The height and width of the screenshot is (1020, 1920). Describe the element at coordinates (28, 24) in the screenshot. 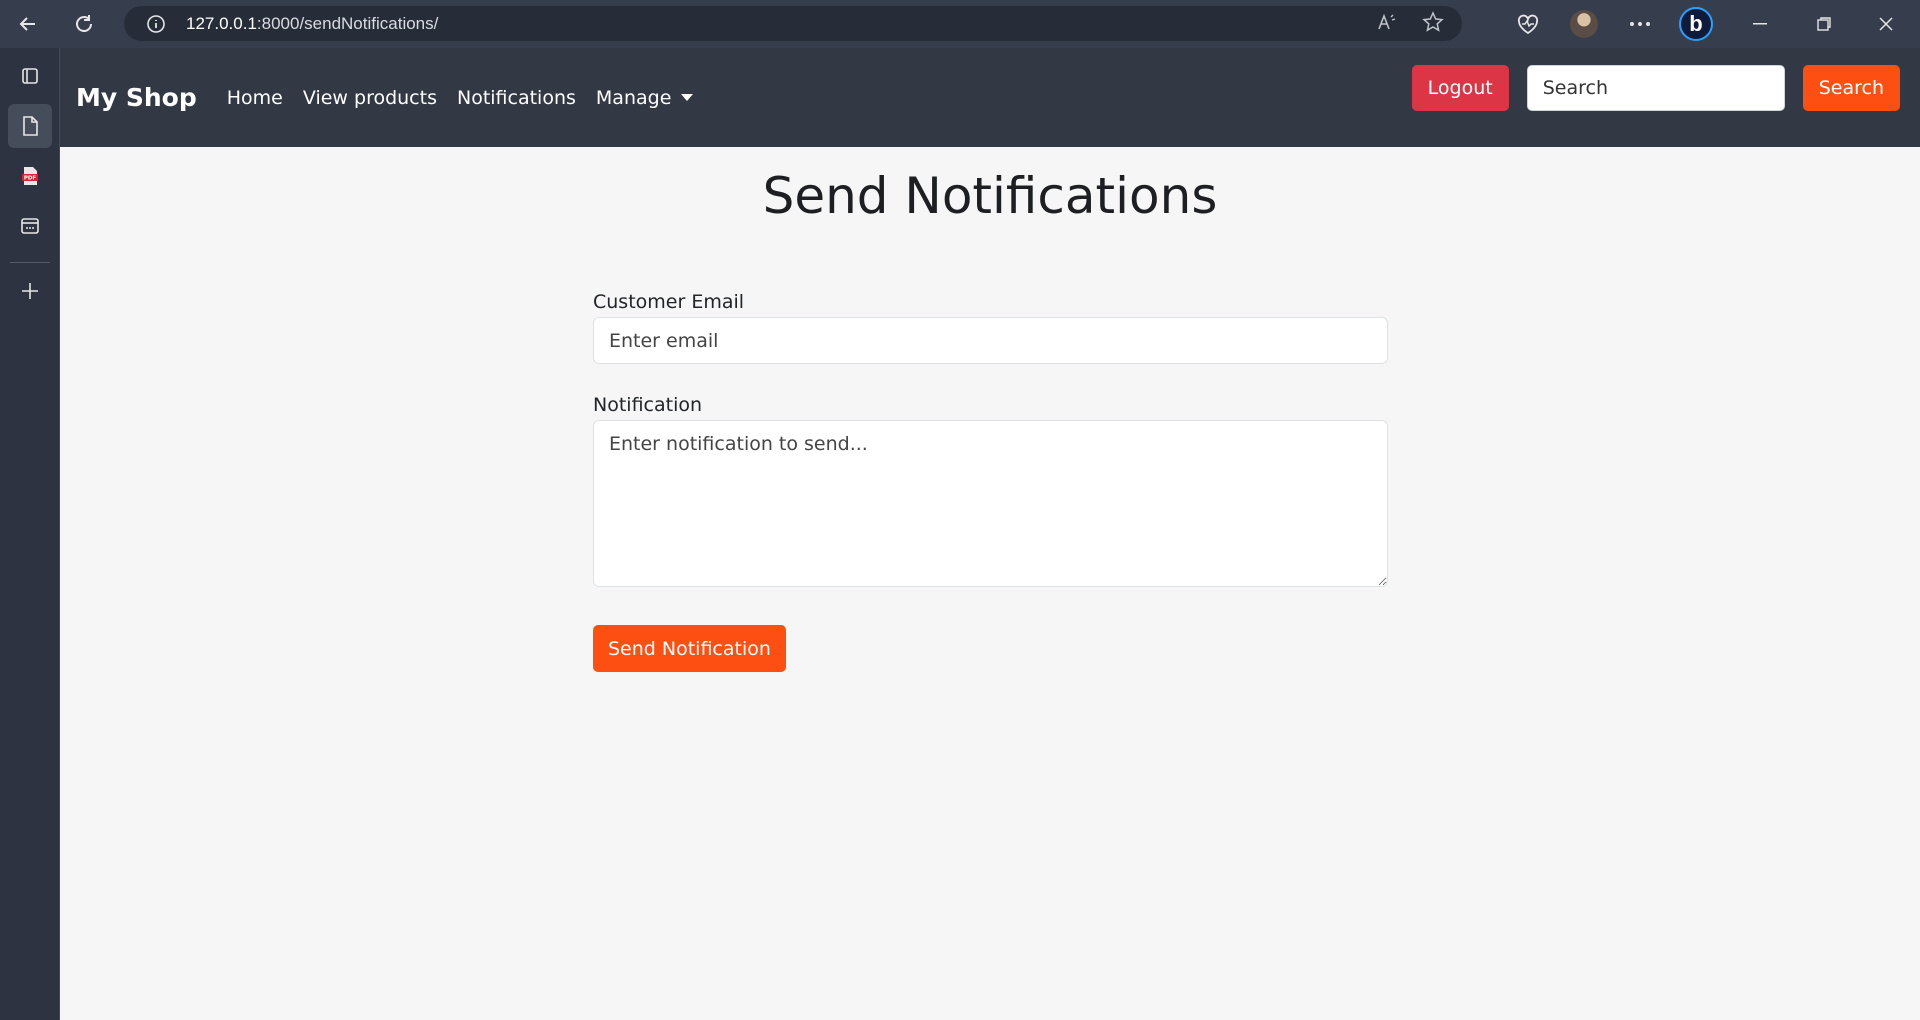

I see `back-icon` at that location.